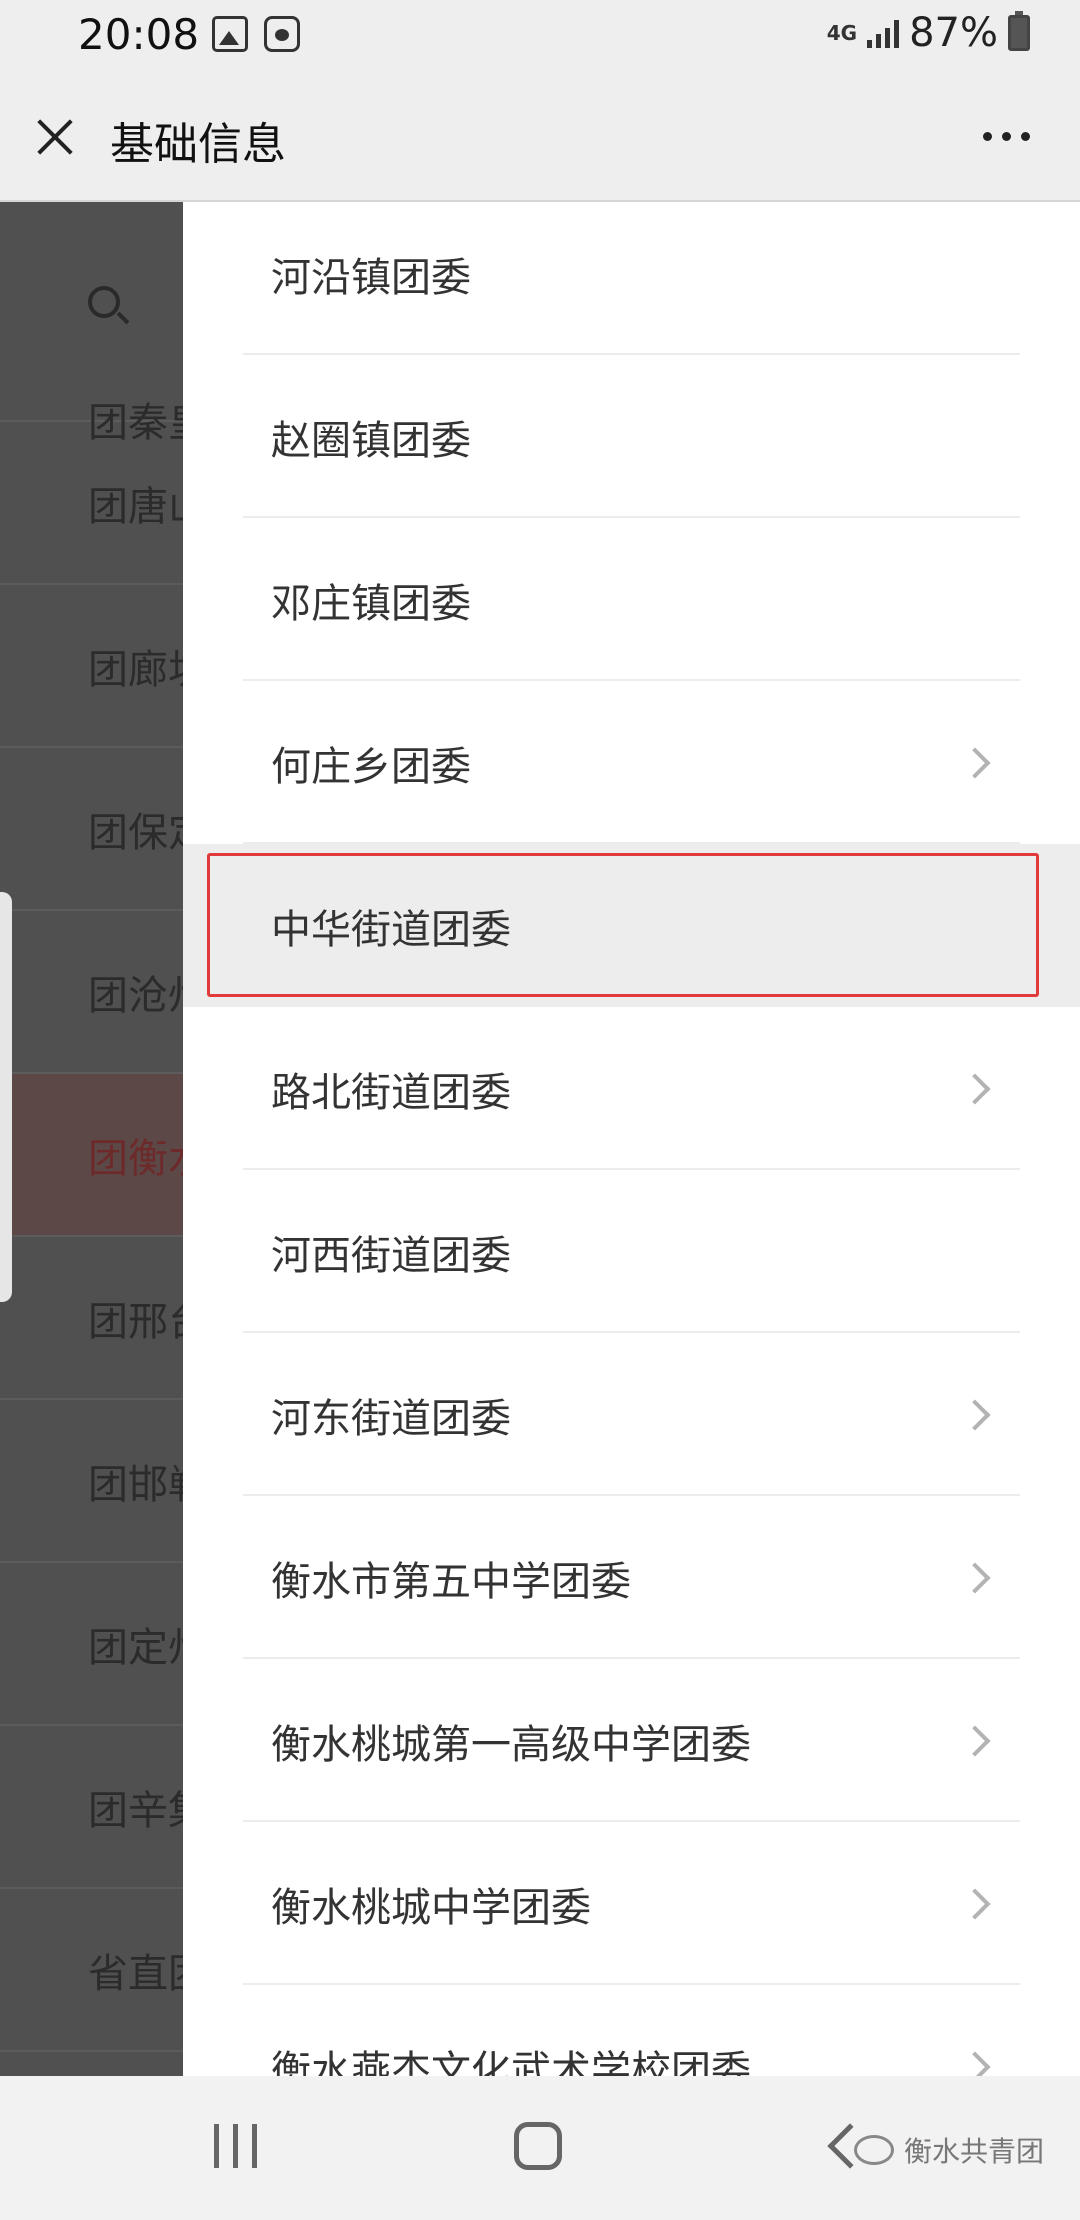 The width and height of the screenshot is (1080, 2220). I want to click on status-right: 4G 87%, so click(928, 33).